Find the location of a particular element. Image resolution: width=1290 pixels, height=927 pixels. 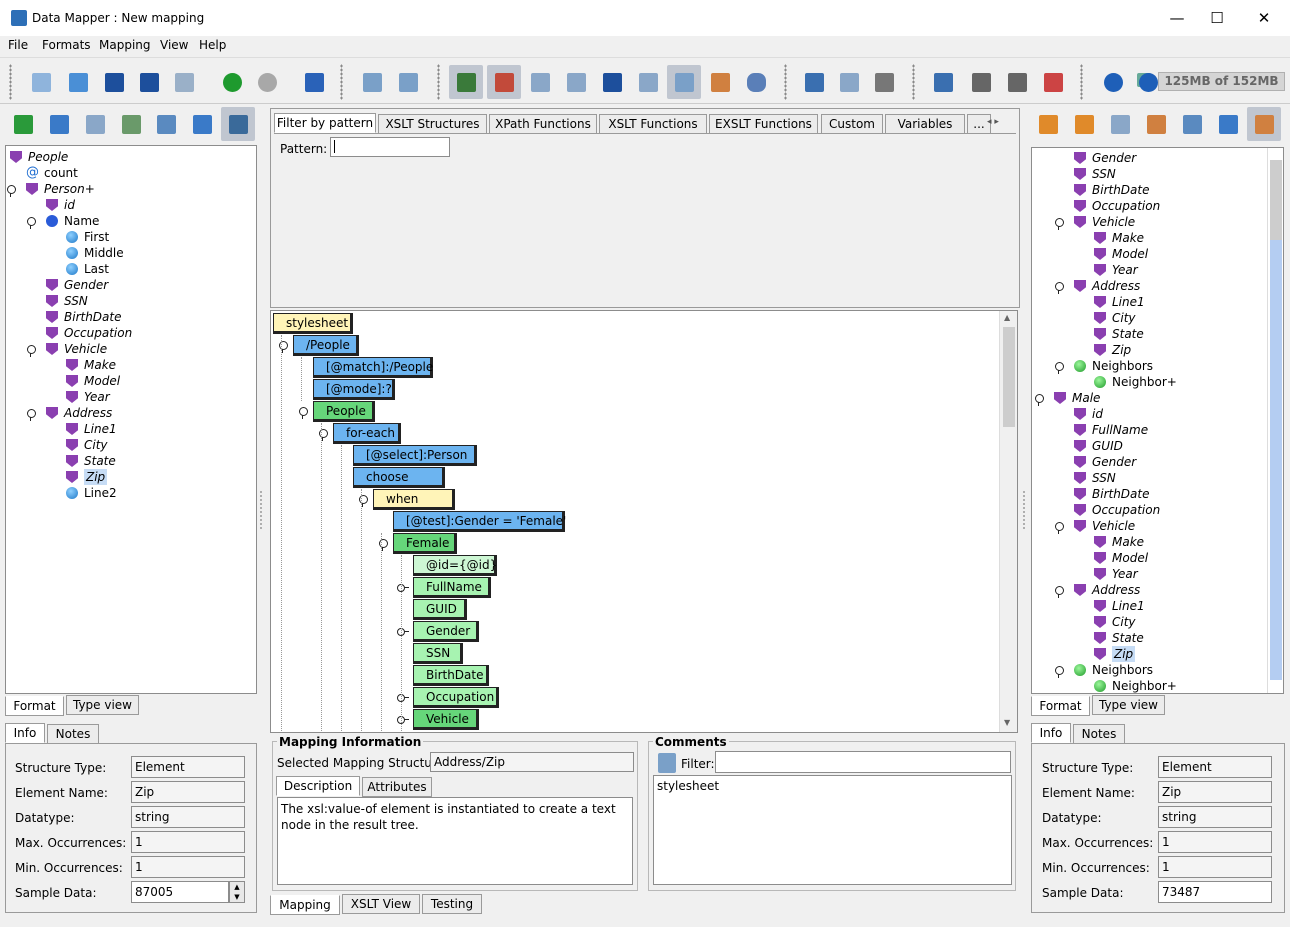

mapping-node: BirthDate is located at coordinates (451, 675).